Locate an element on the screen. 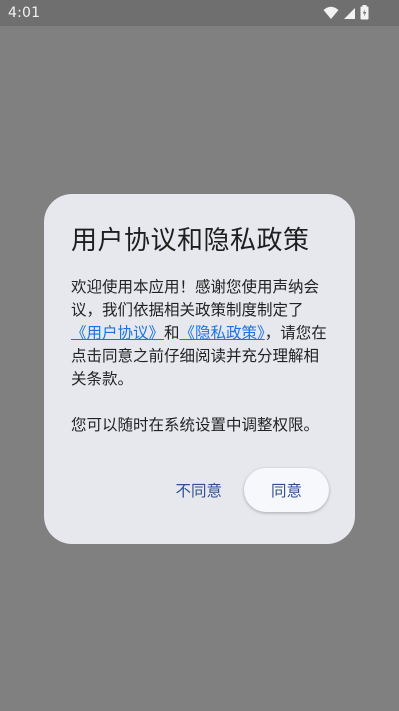 The image size is (399, 711). signal-icon is located at coordinates (349, 13).